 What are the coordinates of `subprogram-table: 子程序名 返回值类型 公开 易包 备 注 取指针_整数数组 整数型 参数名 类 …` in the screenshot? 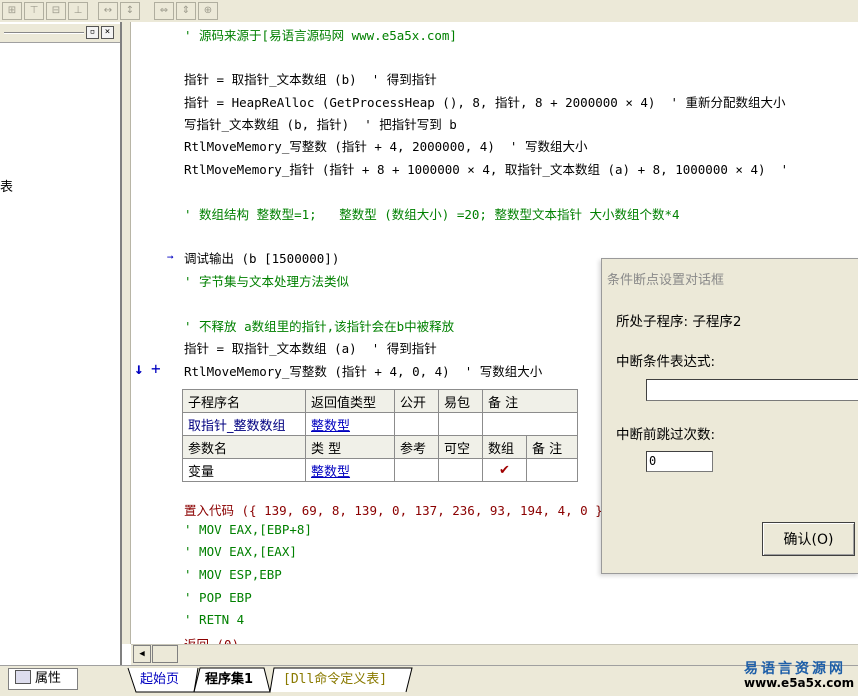 It's located at (380, 435).